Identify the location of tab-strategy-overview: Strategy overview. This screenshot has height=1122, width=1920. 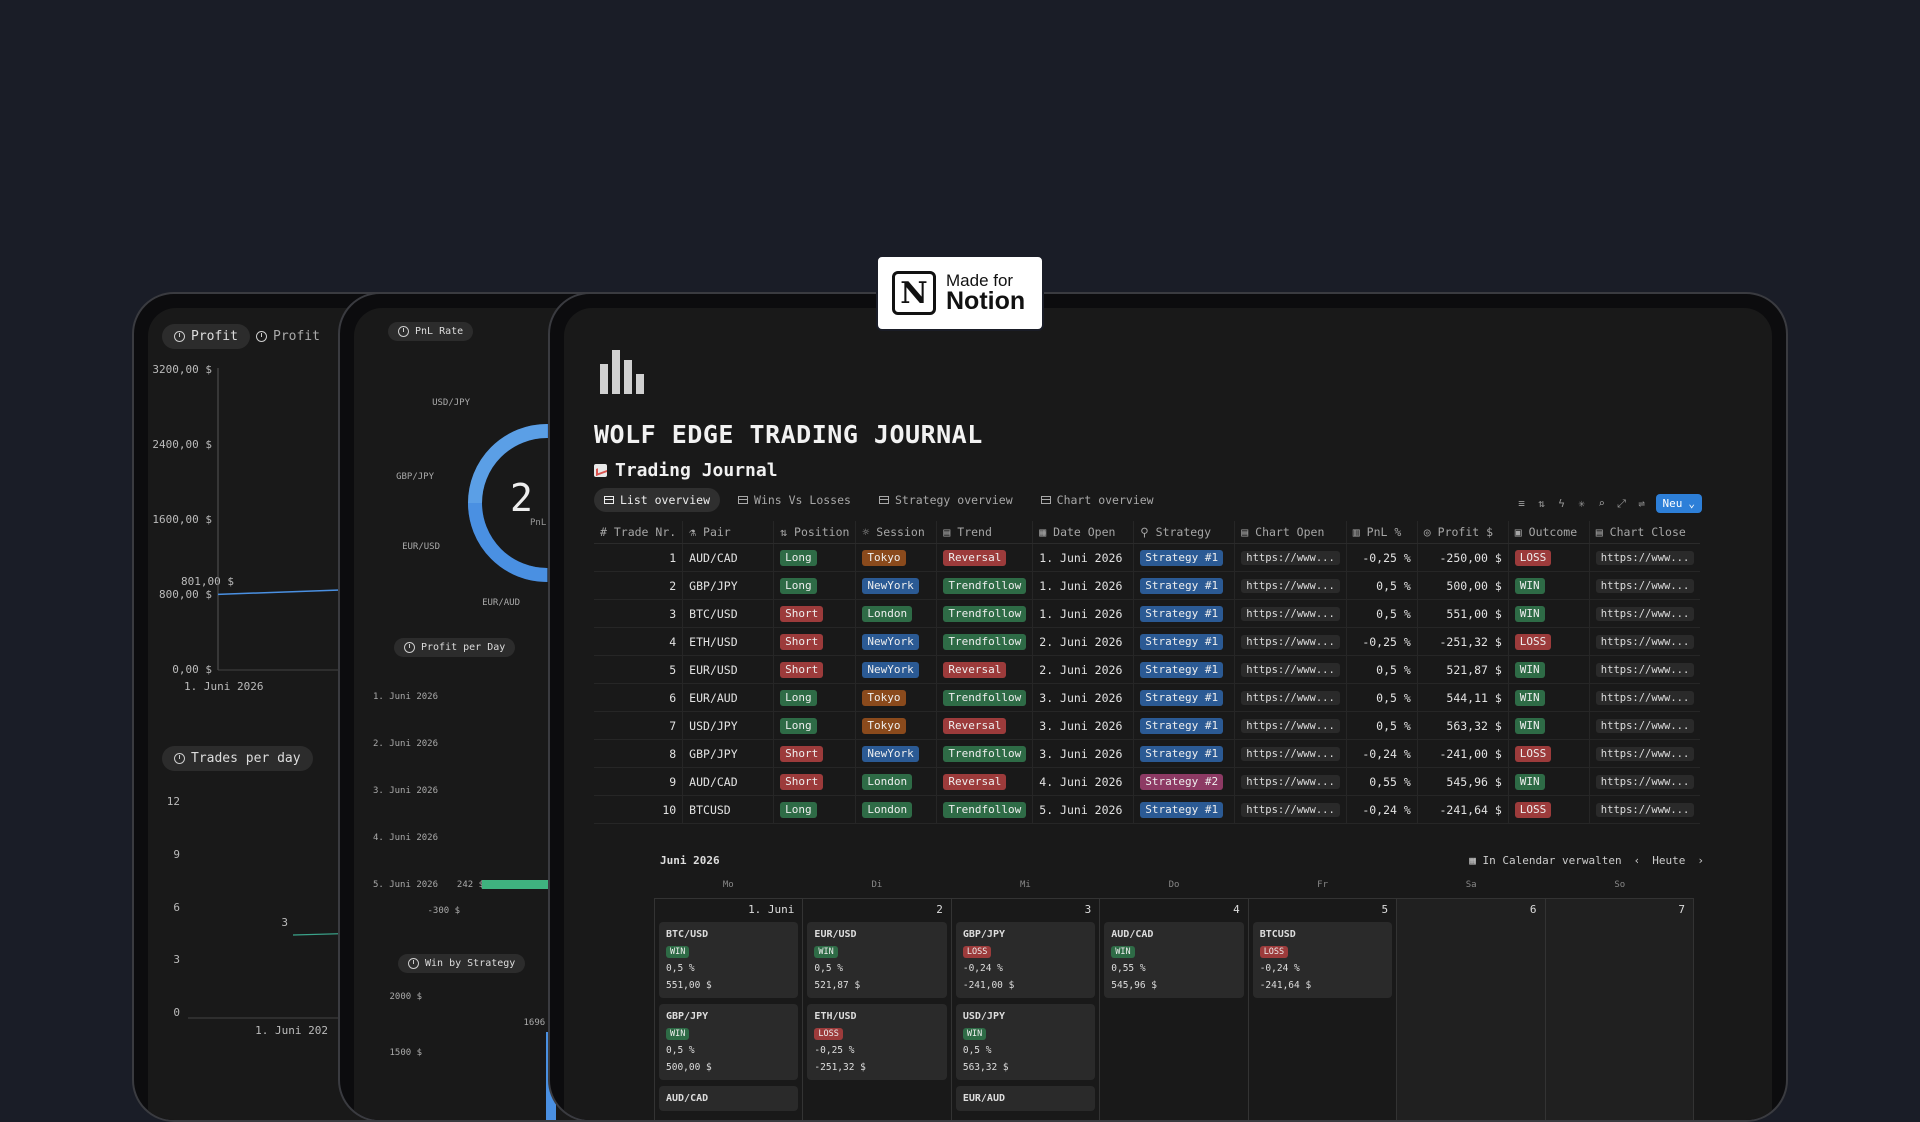
(946, 500).